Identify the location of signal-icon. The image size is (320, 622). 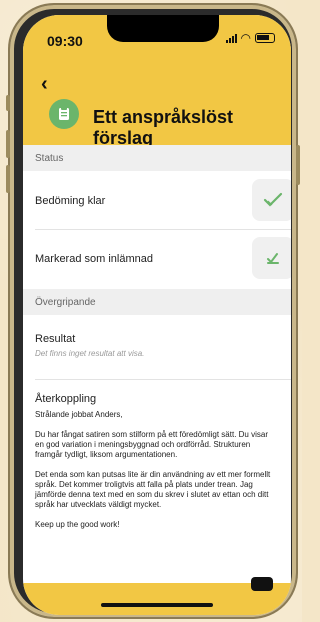
(231, 38).